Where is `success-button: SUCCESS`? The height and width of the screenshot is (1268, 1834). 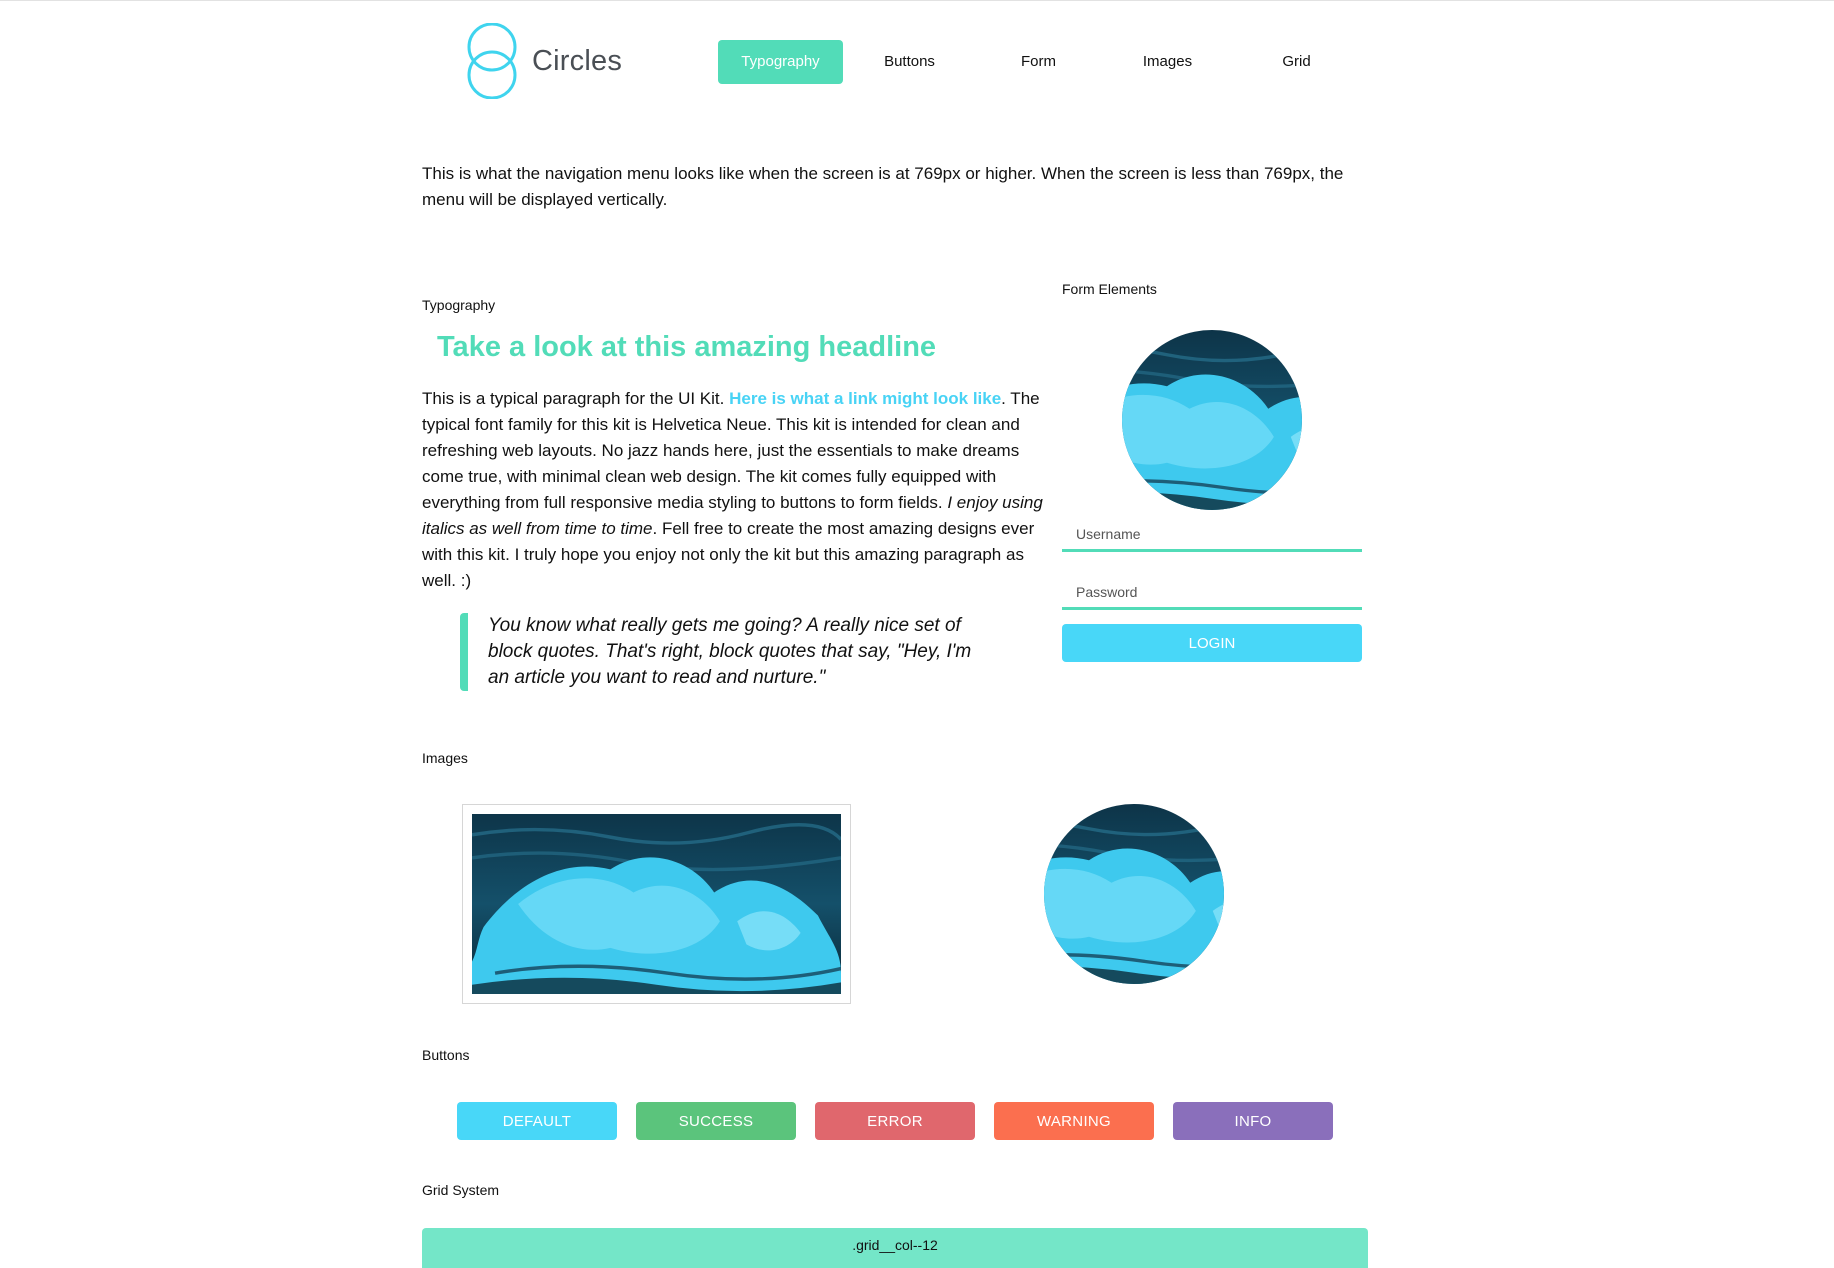
success-button: SUCCESS is located at coordinates (716, 1121).